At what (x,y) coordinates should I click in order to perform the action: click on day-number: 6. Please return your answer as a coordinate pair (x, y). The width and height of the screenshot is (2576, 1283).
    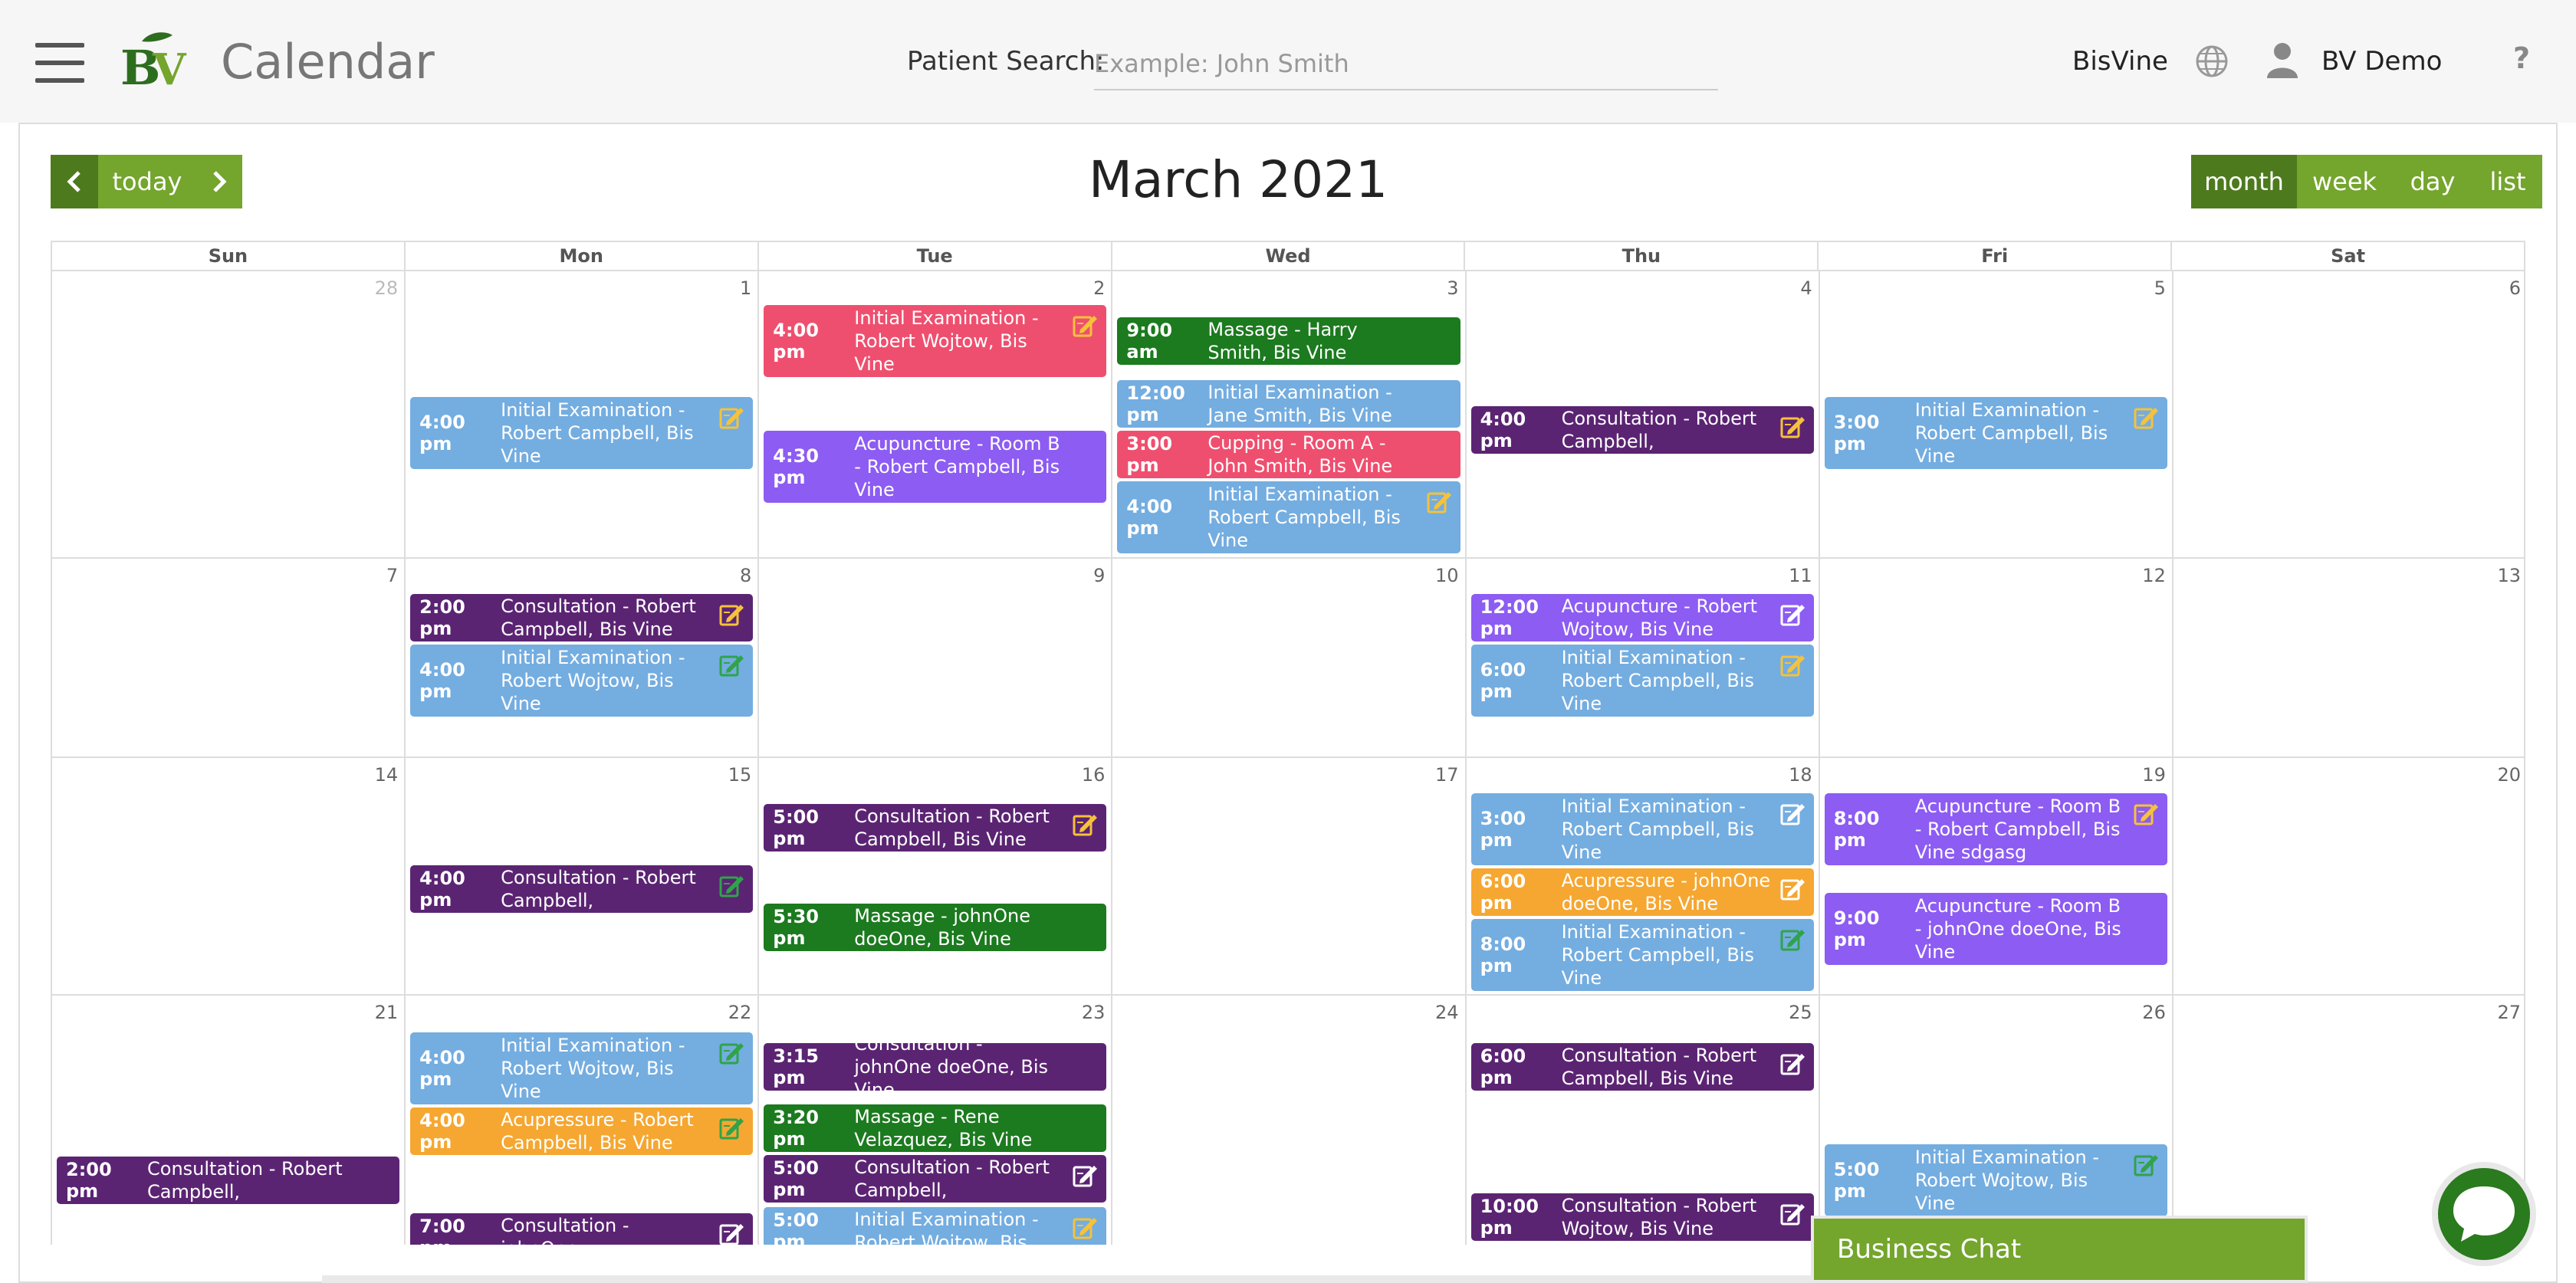
    Looking at the image, I should click on (2515, 288).